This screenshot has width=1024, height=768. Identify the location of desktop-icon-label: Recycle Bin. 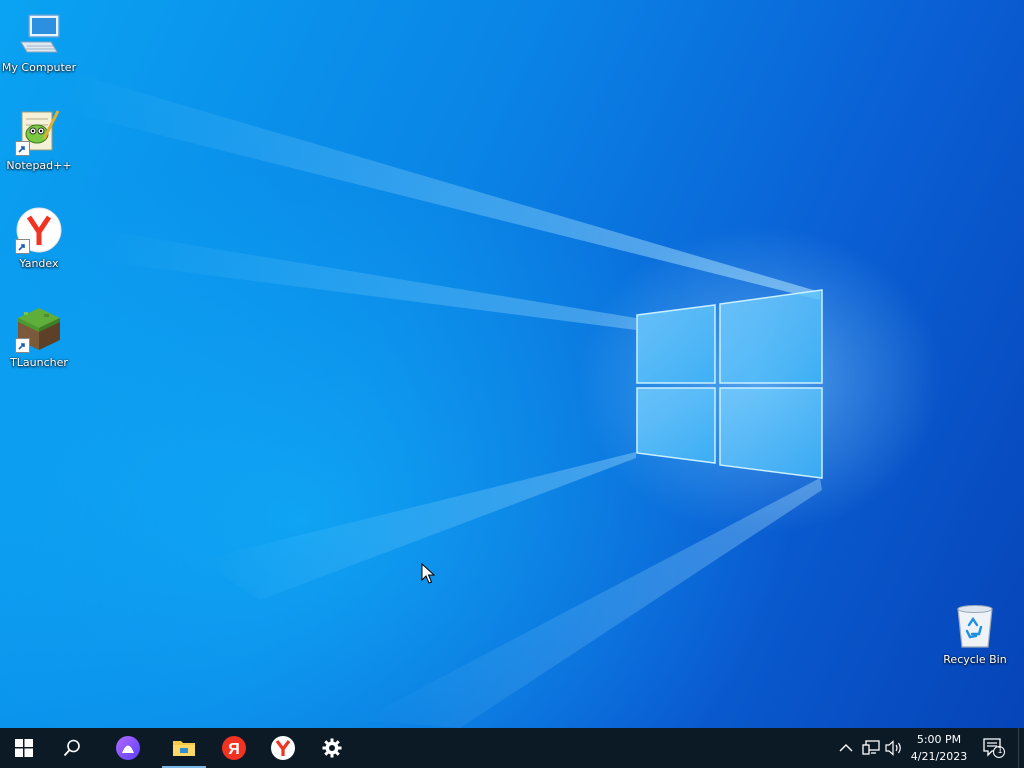
(975, 659).